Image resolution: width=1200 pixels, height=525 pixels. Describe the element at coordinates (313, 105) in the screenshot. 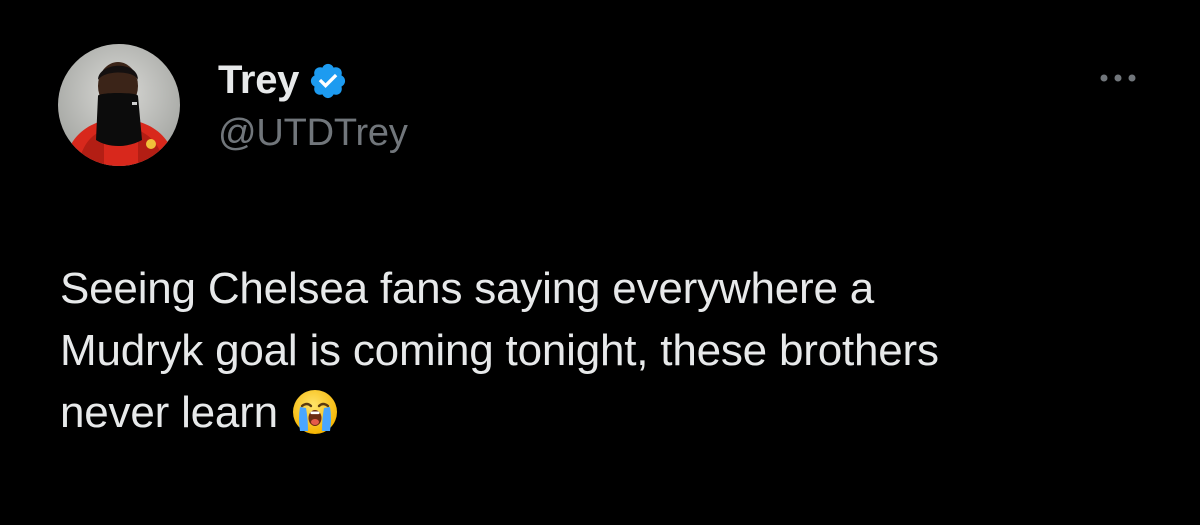

I see `author-info: Trey @UTDTrey` at that location.